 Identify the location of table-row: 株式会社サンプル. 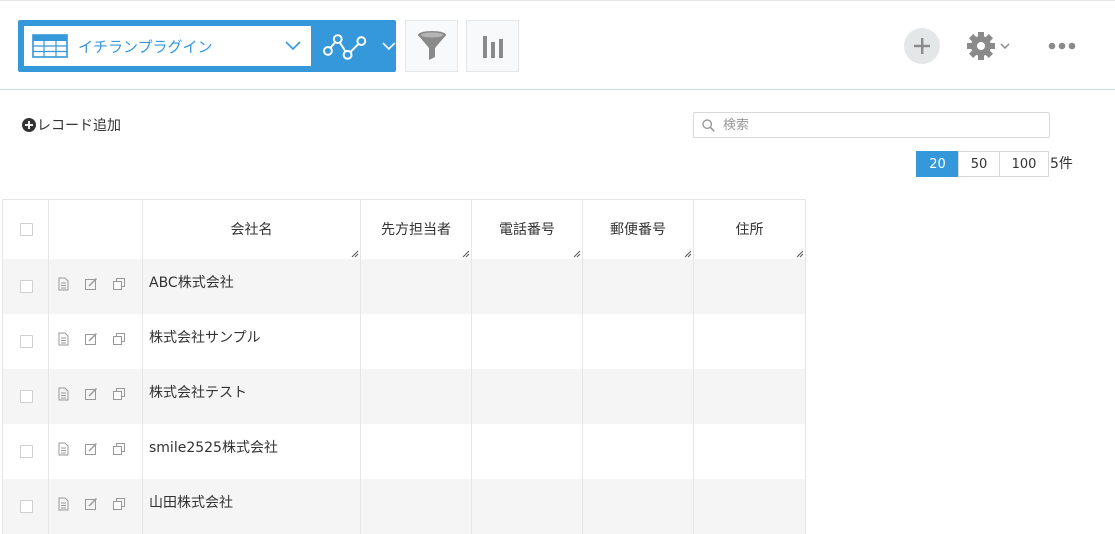
(404, 341).